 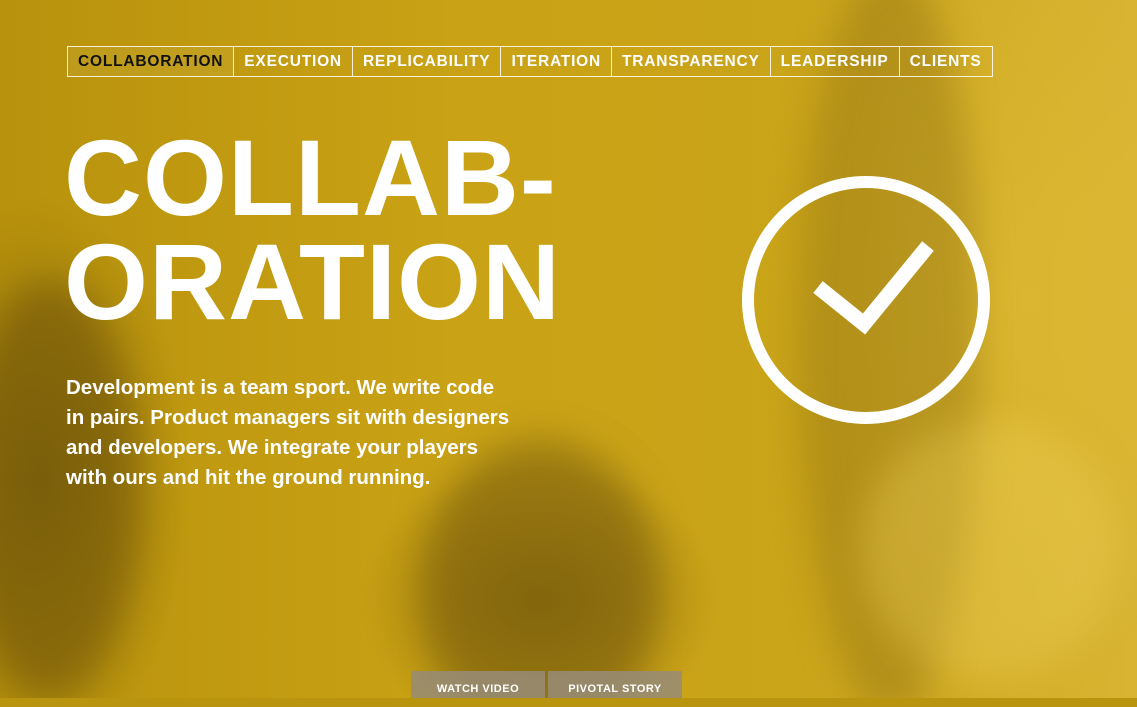 What do you see at coordinates (292, 61) in the screenshot?
I see `nav-item-execution: EXECUTION` at bounding box center [292, 61].